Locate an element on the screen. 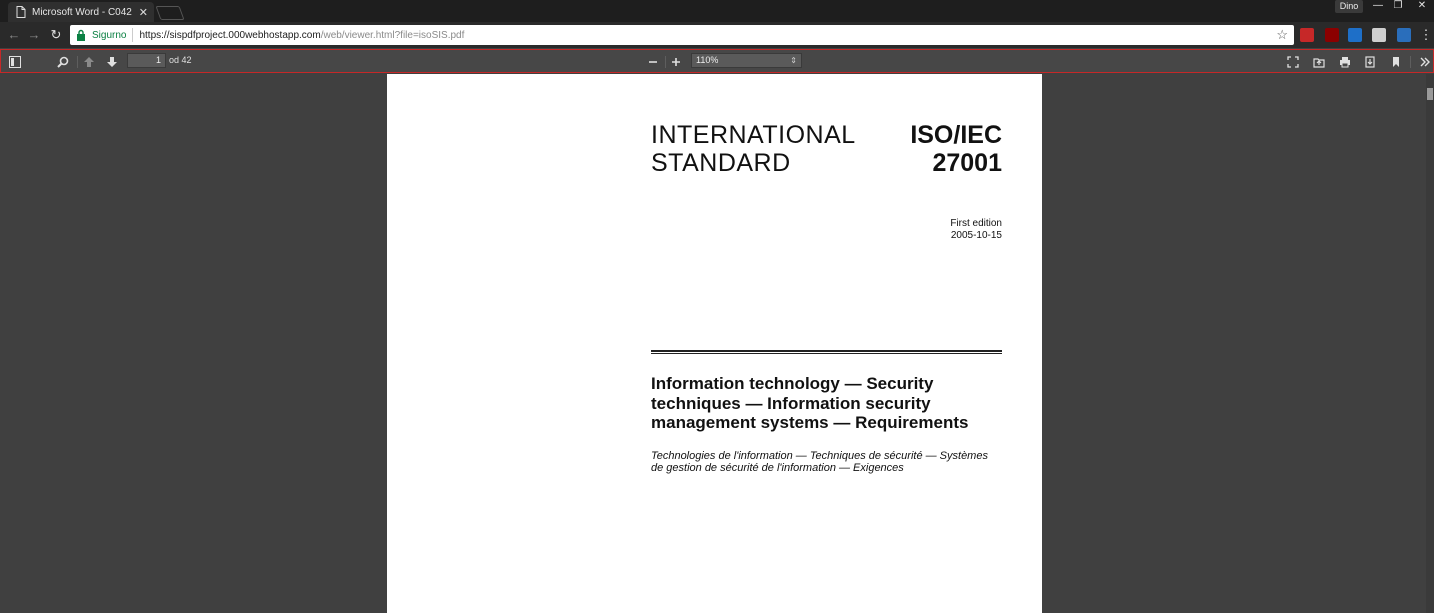  minimize-icon: — is located at coordinates (1378, 7).